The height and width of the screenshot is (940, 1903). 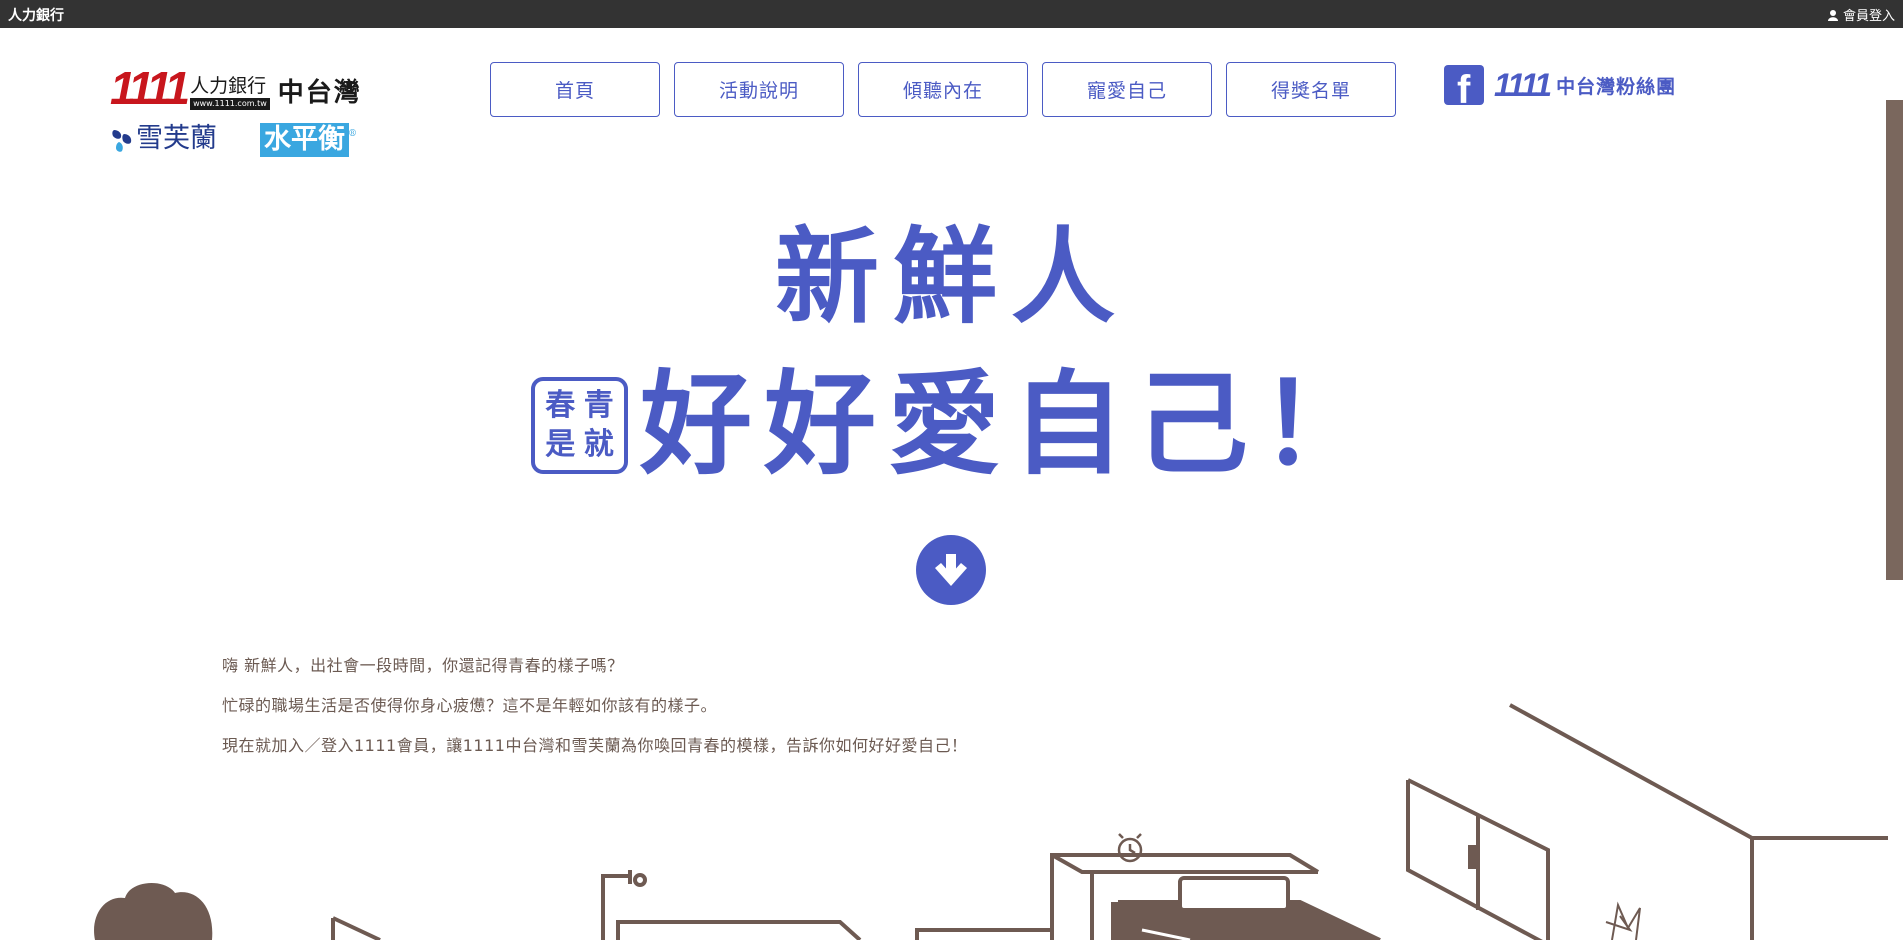 I want to click on member-login-link: 會員登入, so click(x=1861, y=14).